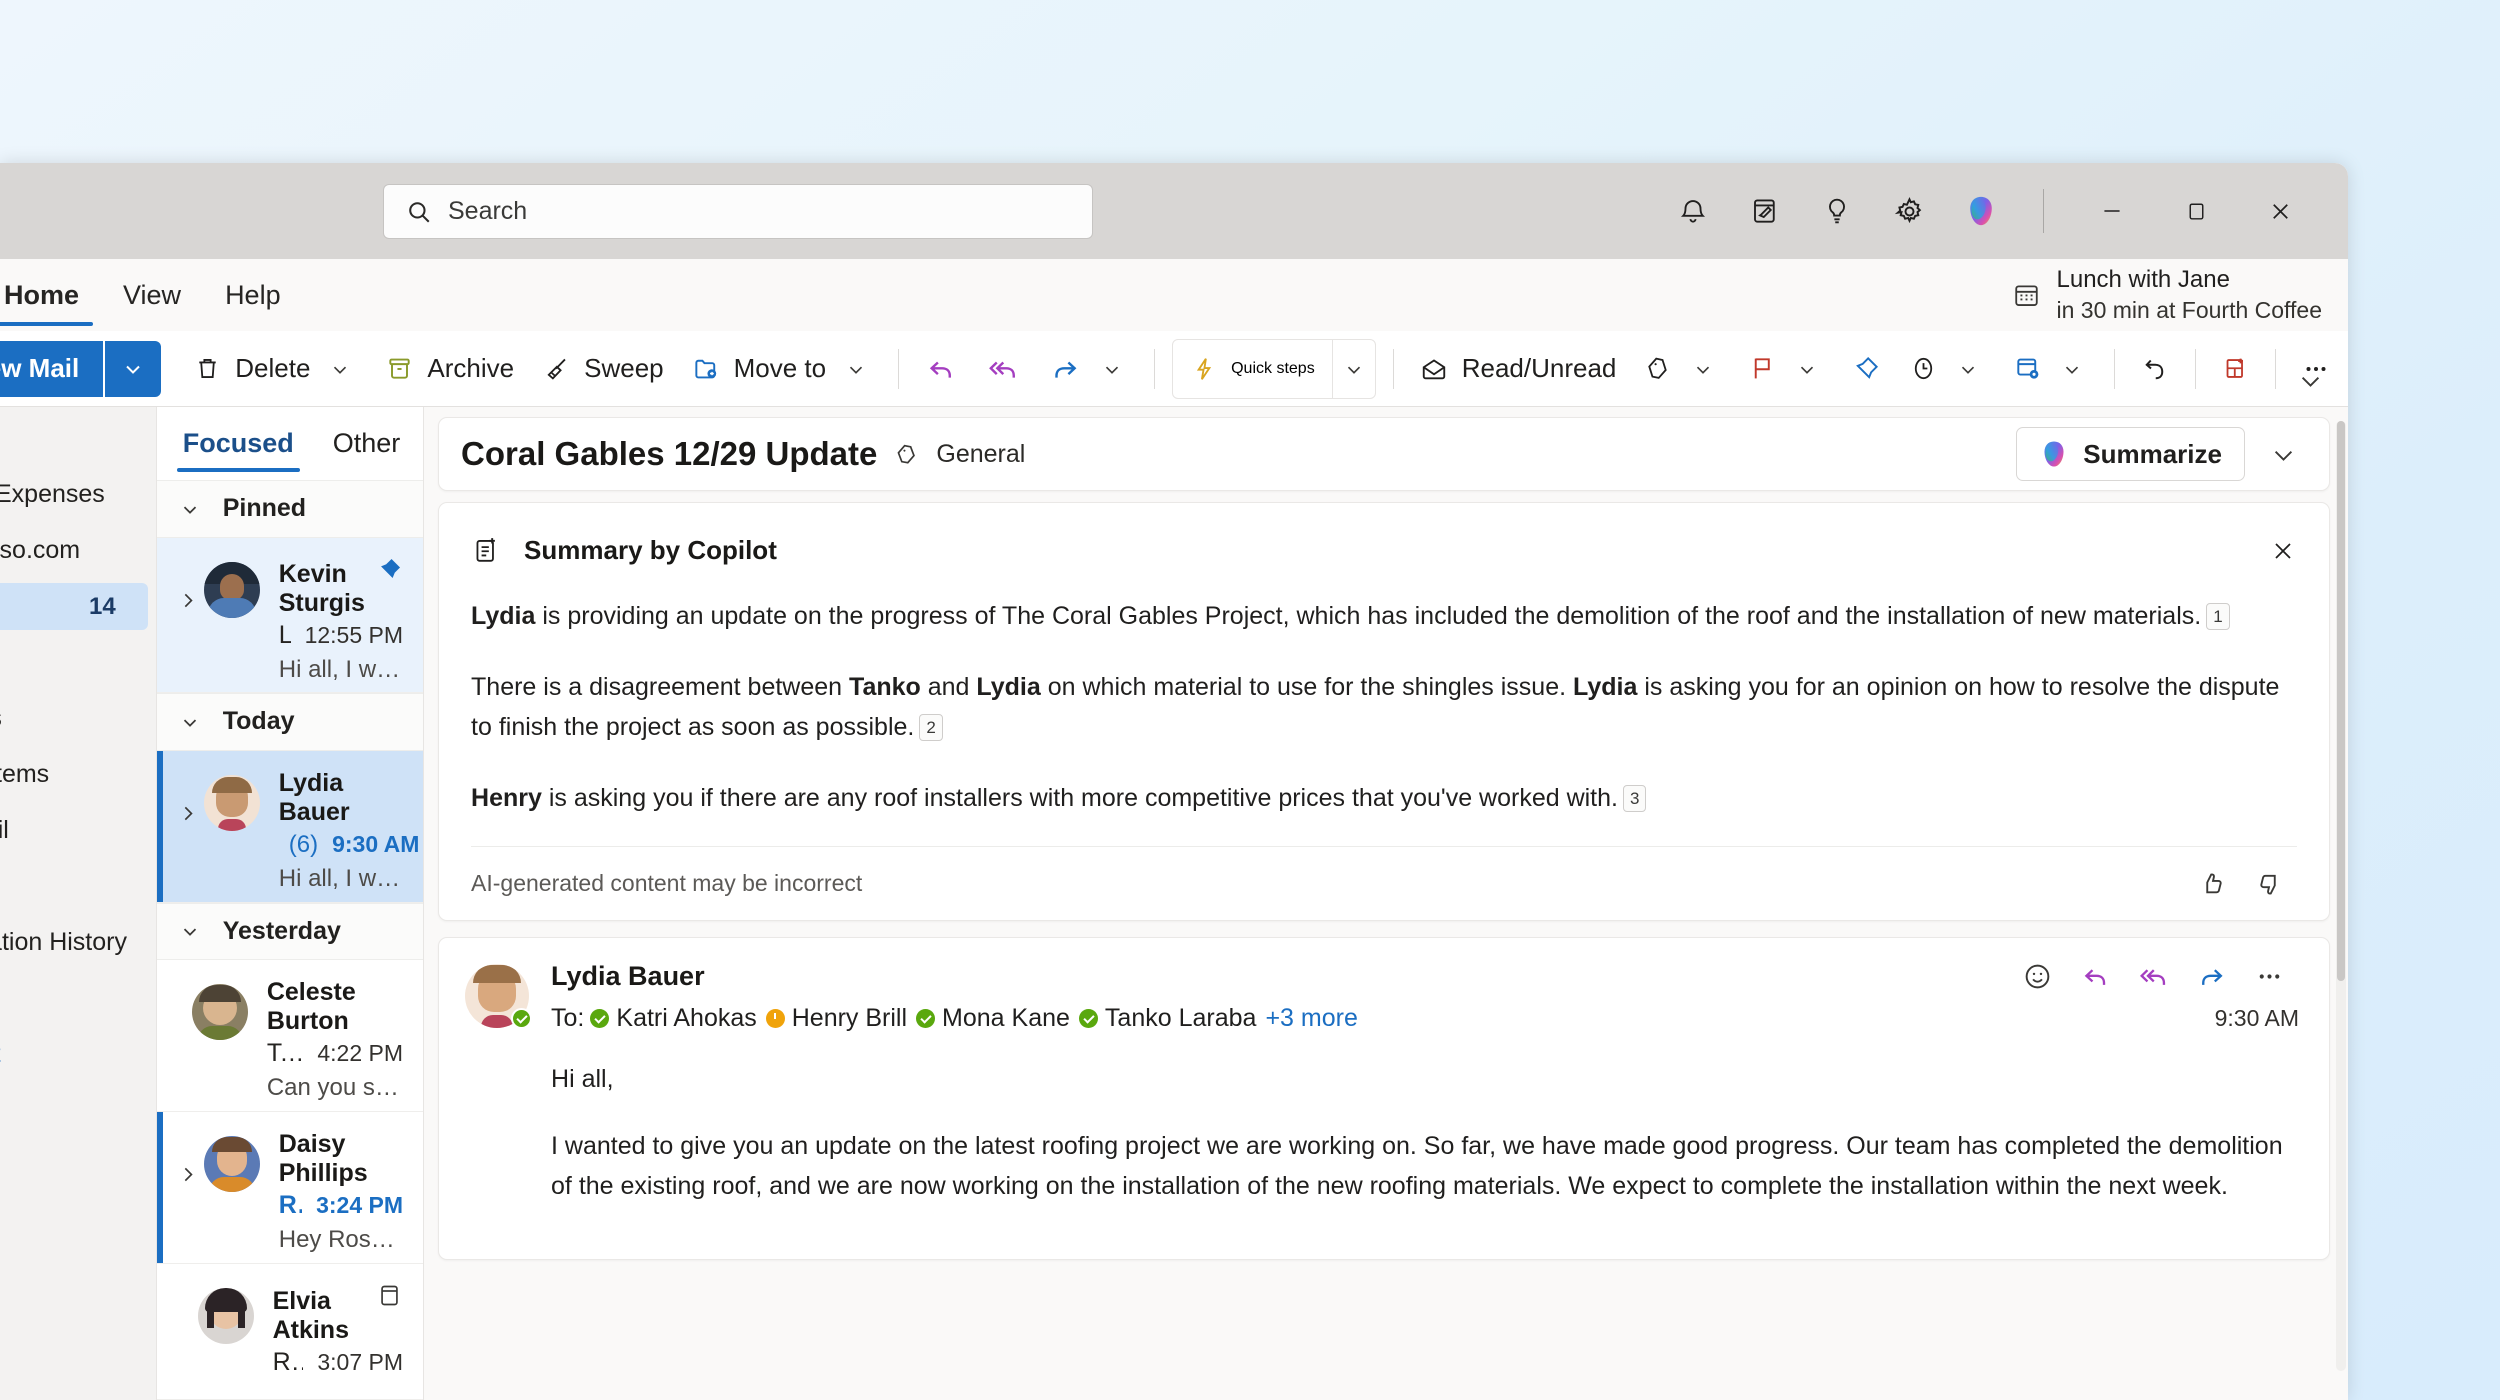  Describe the element at coordinates (74, 438) in the screenshot. I see `sidebar-item-favorites: tes` at that location.